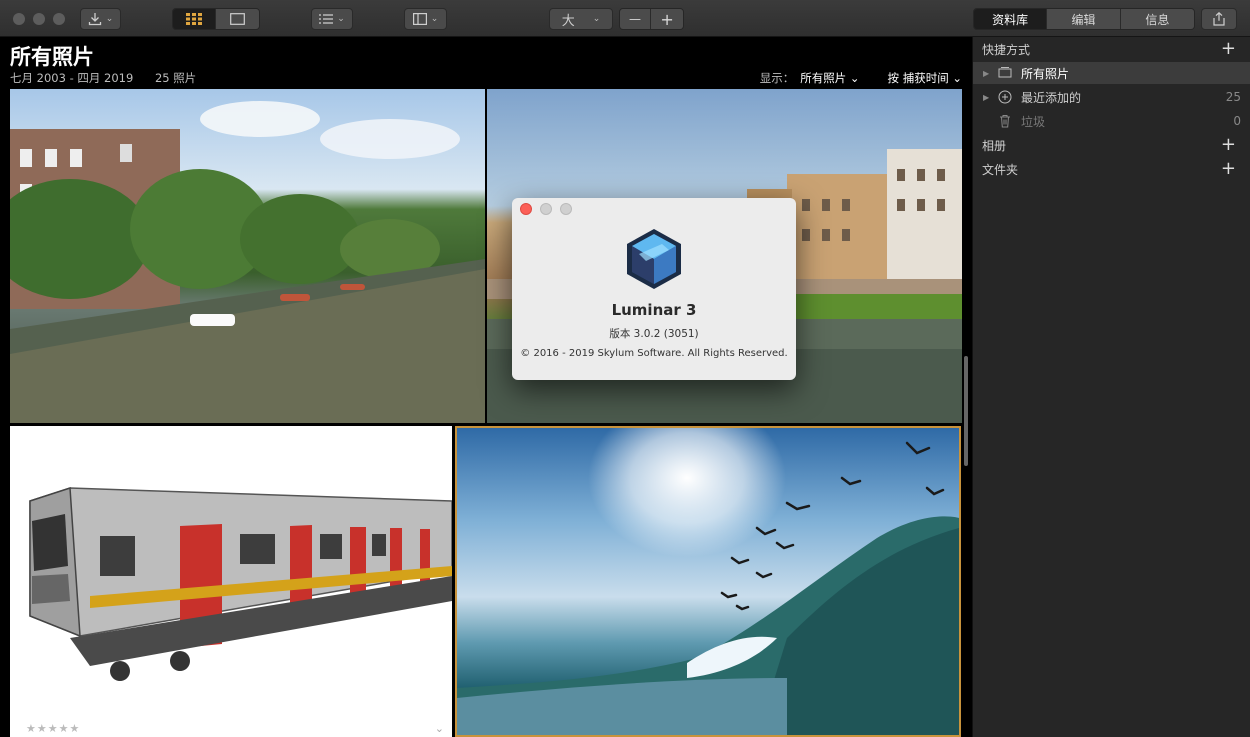 The width and height of the screenshot is (1250, 737). What do you see at coordinates (72, 78) in the screenshot?
I see `date-range: 七月 2003 - 四月 2019` at bounding box center [72, 78].